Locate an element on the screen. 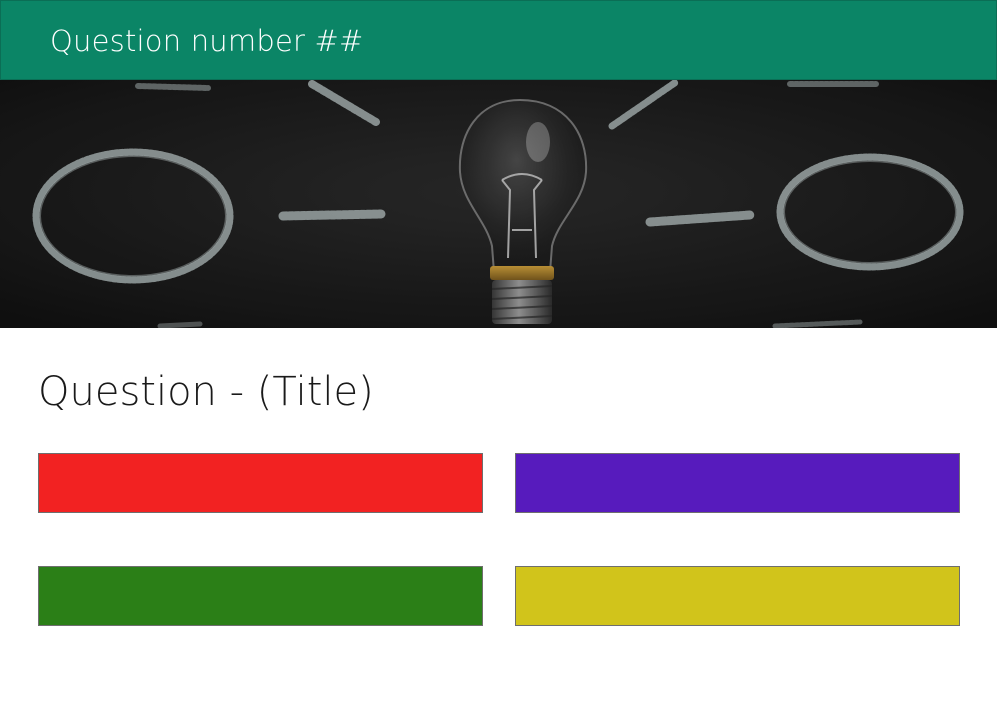 The width and height of the screenshot is (997, 720). question-number-heading: Question number ## is located at coordinates (207, 41).